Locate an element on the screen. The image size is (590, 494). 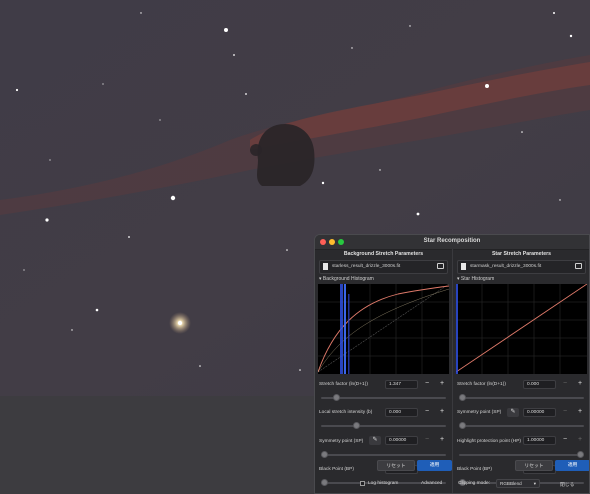
highlight-protection-label: Highlight protection point (HP) is located at coordinates (489, 441).